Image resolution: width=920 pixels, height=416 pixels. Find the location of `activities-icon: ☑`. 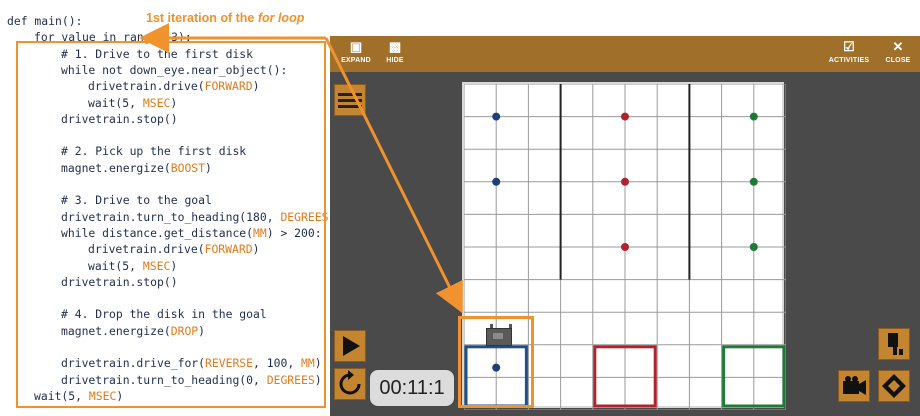

activities-icon: ☑ is located at coordinates (849, 46).